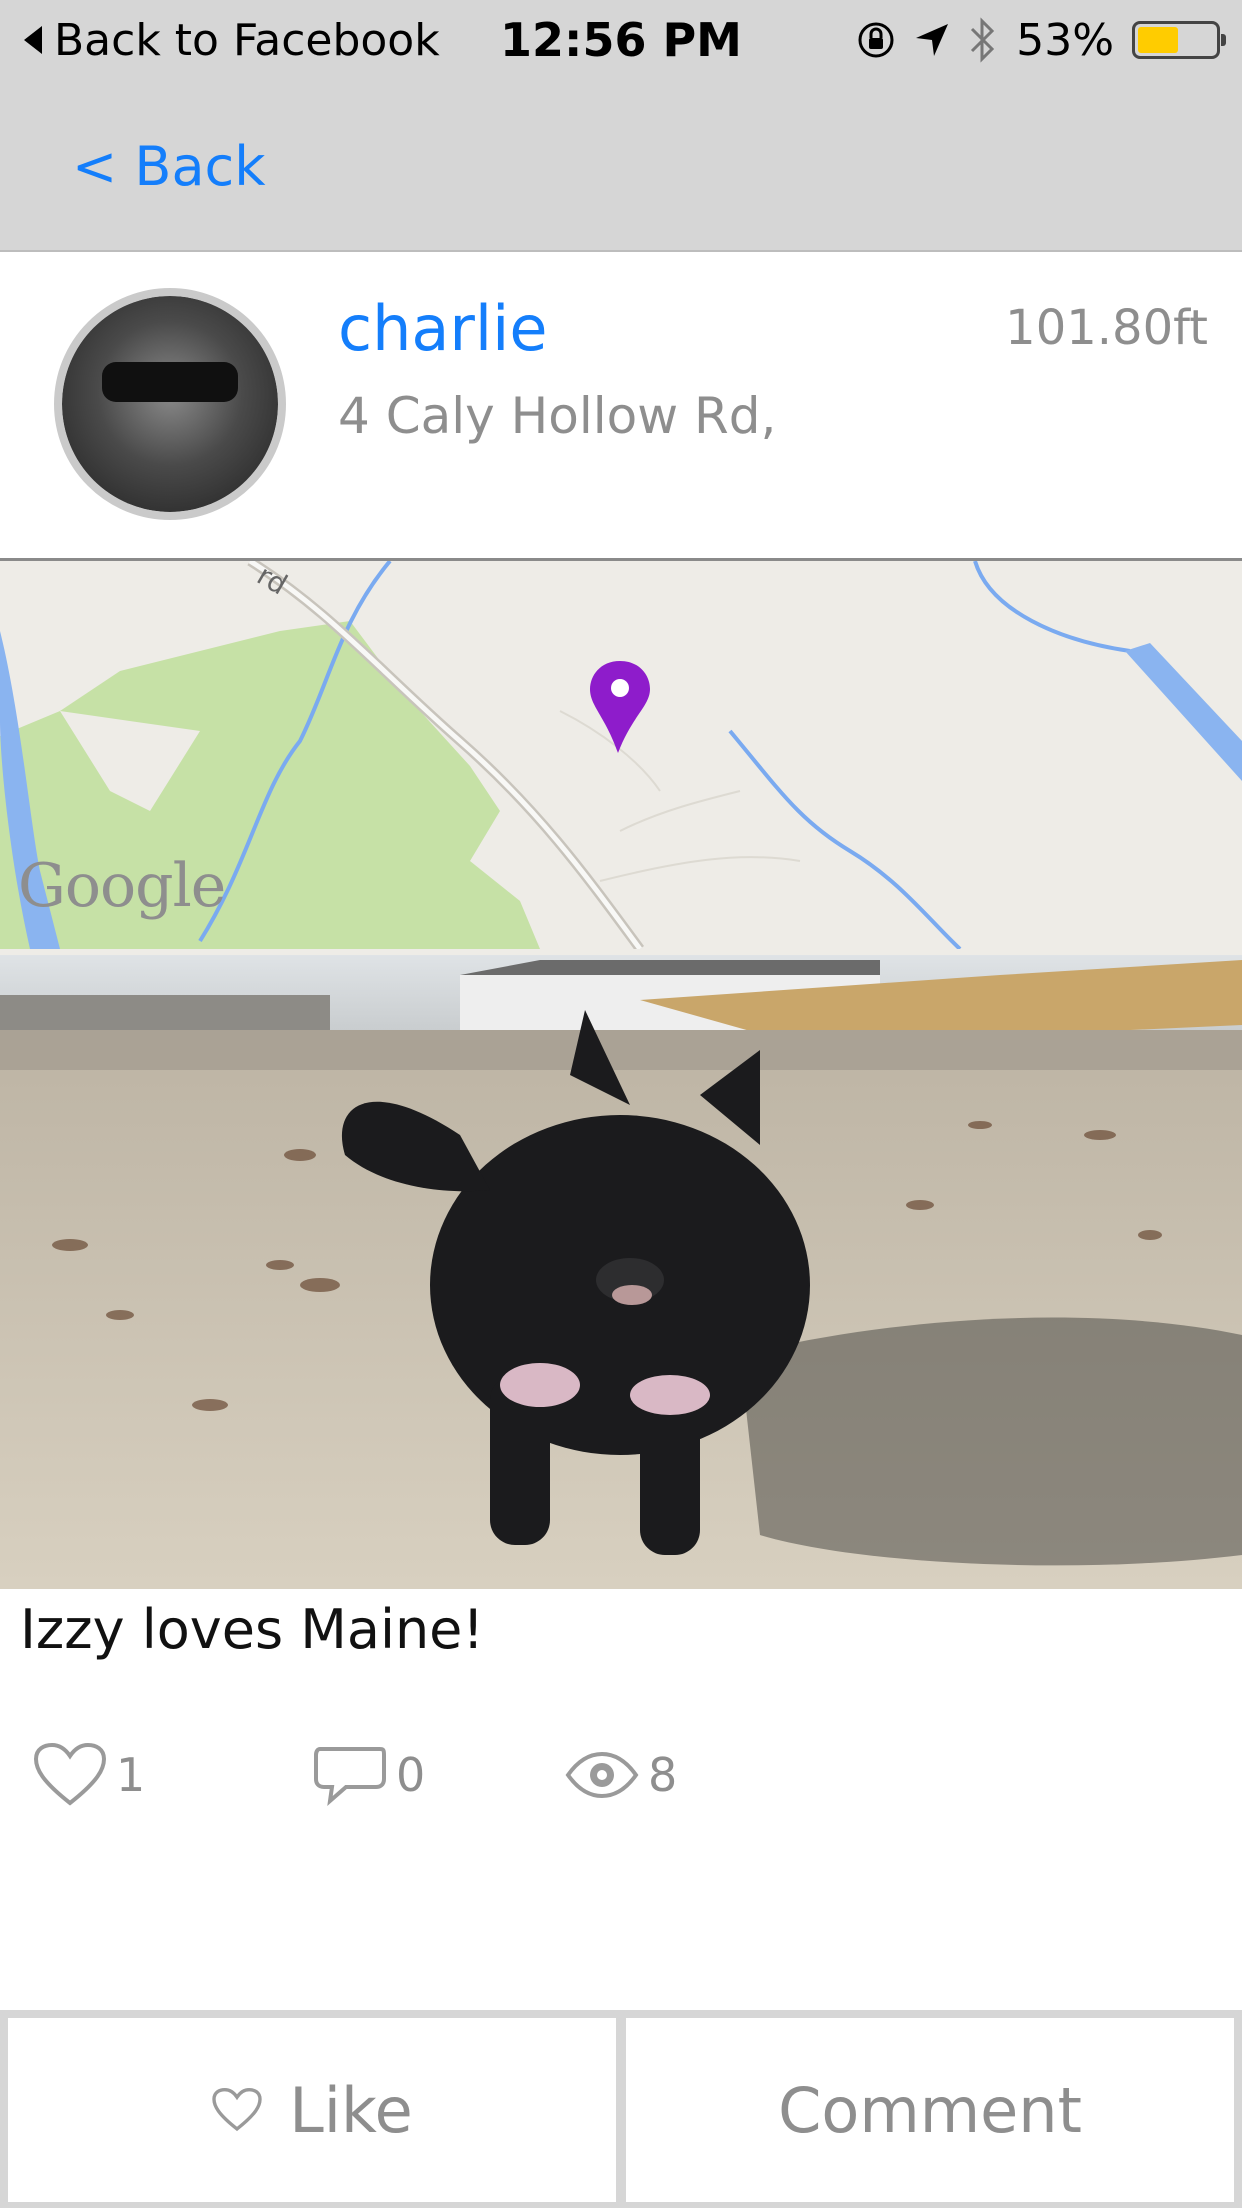 The image size is (1242, 2208). What do you see at coordinates (876, 40) in the screenshot?
I see `rotation-lock-icon` at bounding box center [876, 40].